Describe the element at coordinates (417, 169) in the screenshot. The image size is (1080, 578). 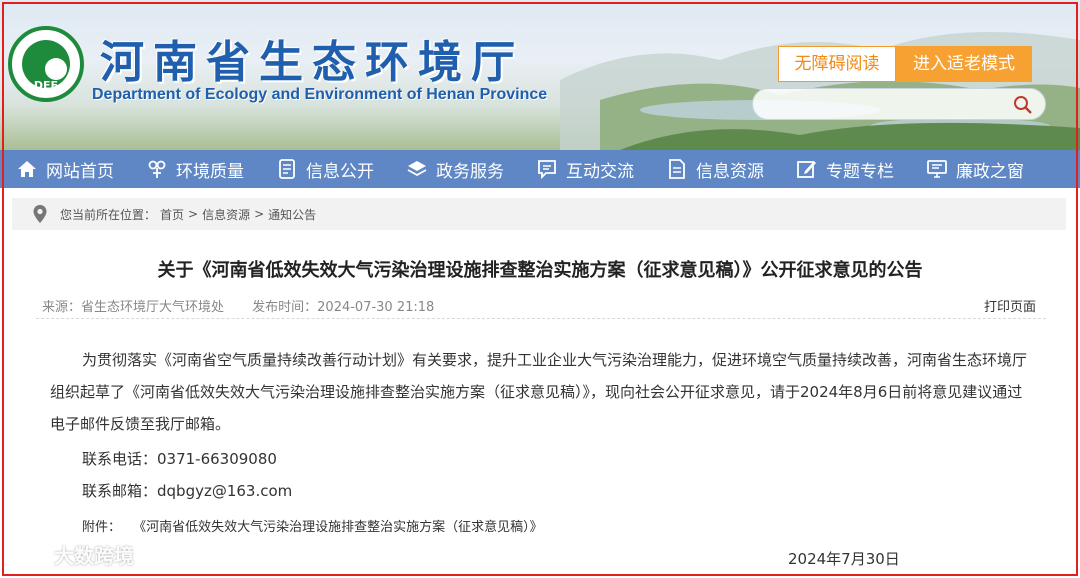
I see `layers-icon` at that location.